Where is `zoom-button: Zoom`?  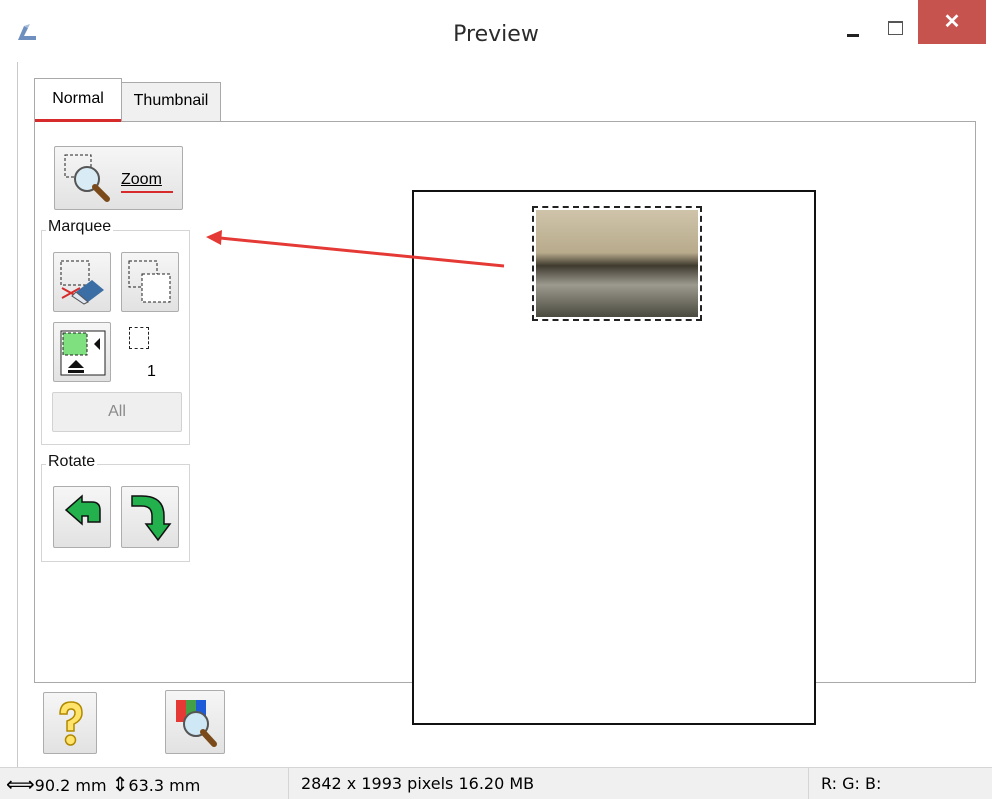 zoom-button: Zoom is located at coordinates (118, 178).